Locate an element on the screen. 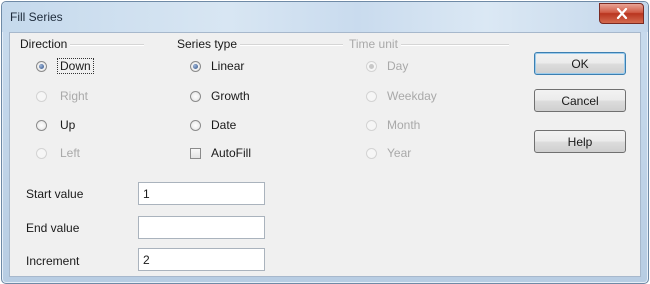 This screenshot has height=284, width=650. series-growth-option: Growth is located at coordinates (220, 96).